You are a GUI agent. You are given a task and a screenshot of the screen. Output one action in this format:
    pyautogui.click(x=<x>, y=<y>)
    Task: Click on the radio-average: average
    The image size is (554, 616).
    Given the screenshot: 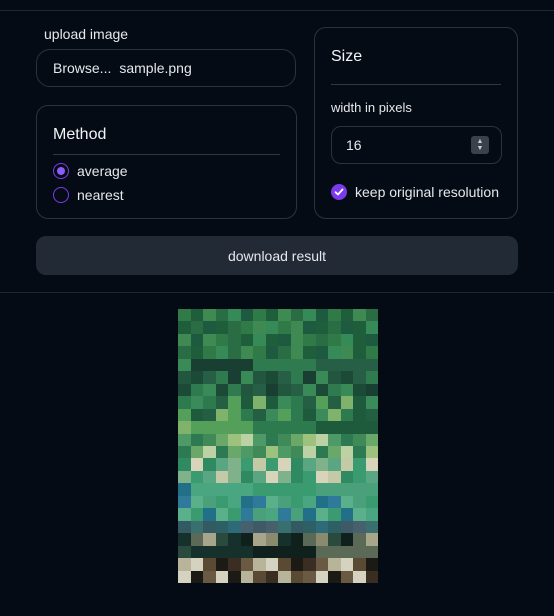 What is the action you would take?
    pyautogui.click(x=90, y=171)
    